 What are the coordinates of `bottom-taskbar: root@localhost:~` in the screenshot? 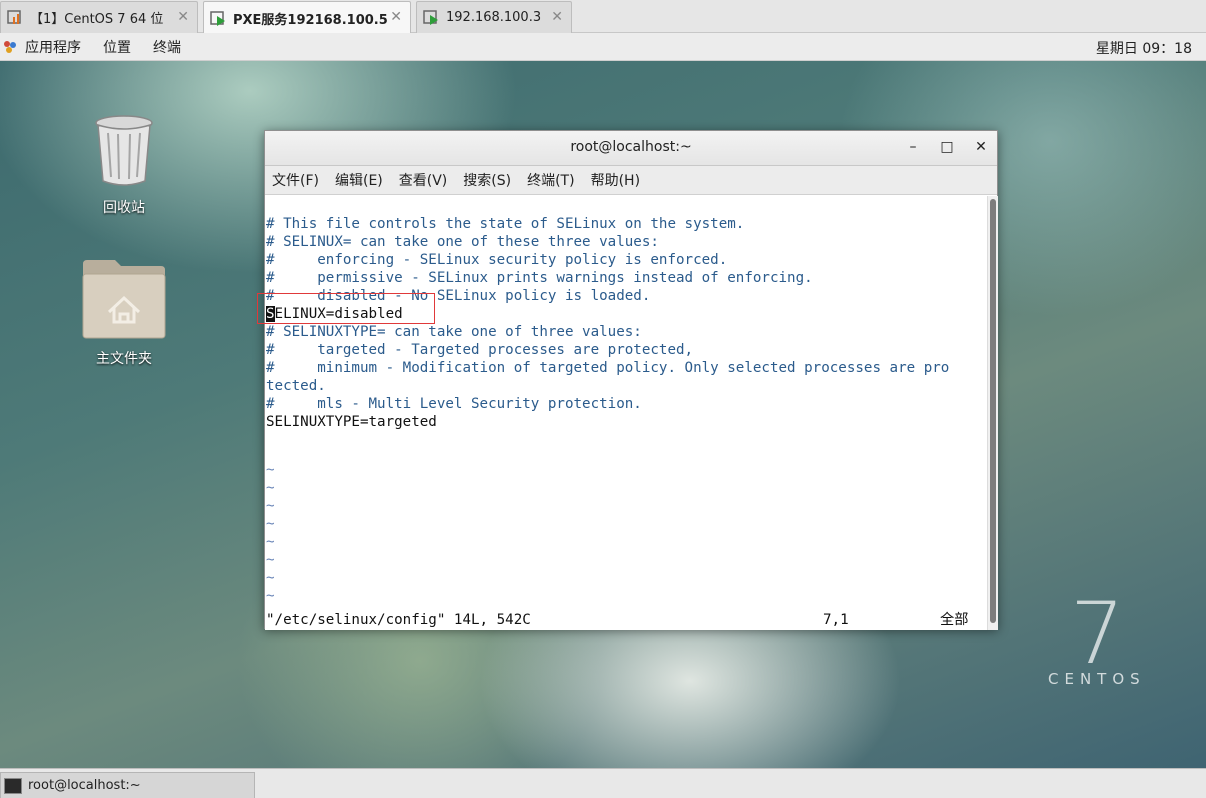 It's located at (603, 783).